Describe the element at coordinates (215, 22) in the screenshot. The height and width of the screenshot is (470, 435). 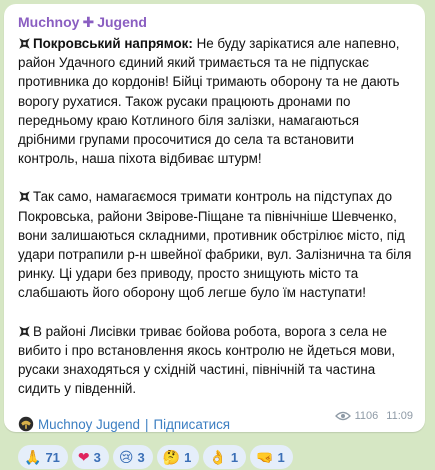
I see `channel-name: Muchnoy ✚ Jugend` at that location.